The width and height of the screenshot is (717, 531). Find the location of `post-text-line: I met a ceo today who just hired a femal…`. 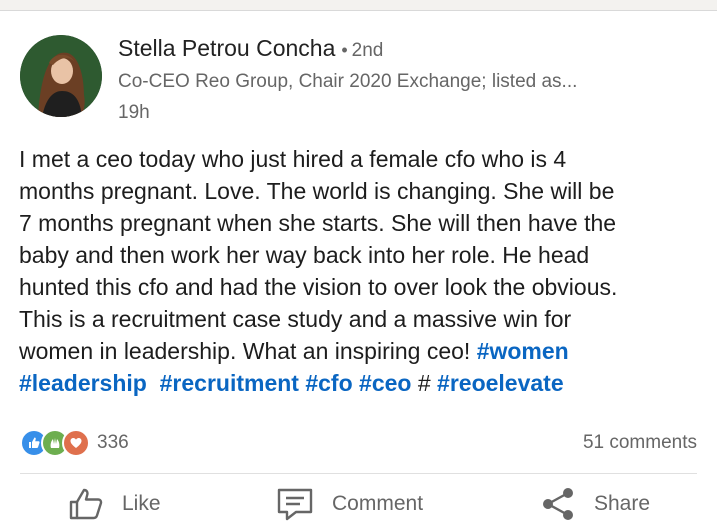

post-text-line: I met a ceo today who just hired a femal… is located at coordinates (293, 159).